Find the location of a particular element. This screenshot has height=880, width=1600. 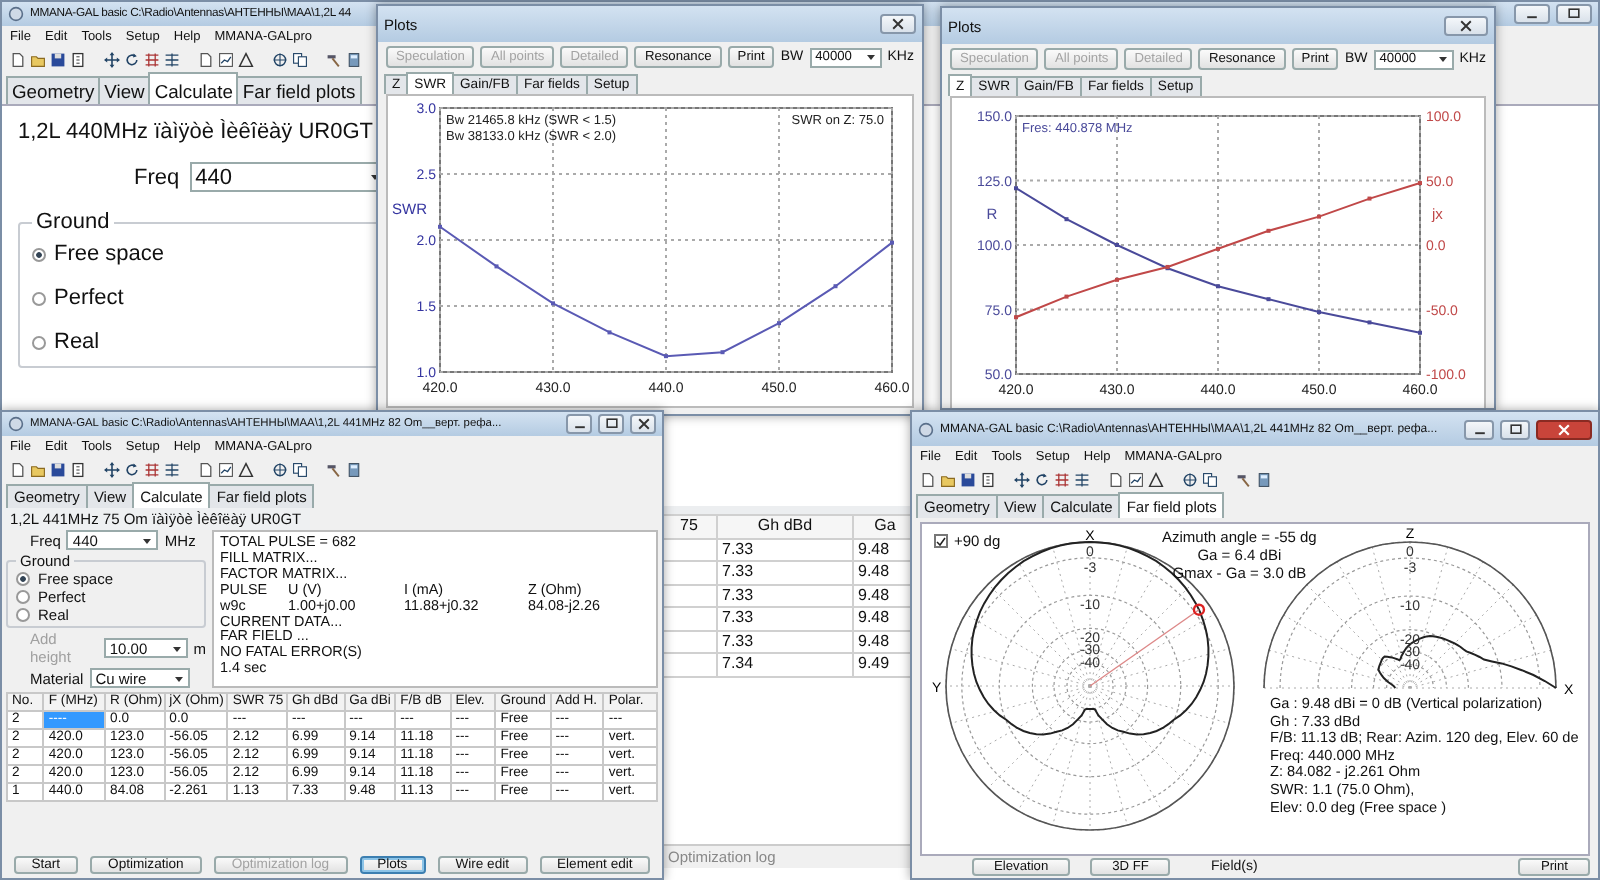

check-icon is located at coordinates (941, 541).